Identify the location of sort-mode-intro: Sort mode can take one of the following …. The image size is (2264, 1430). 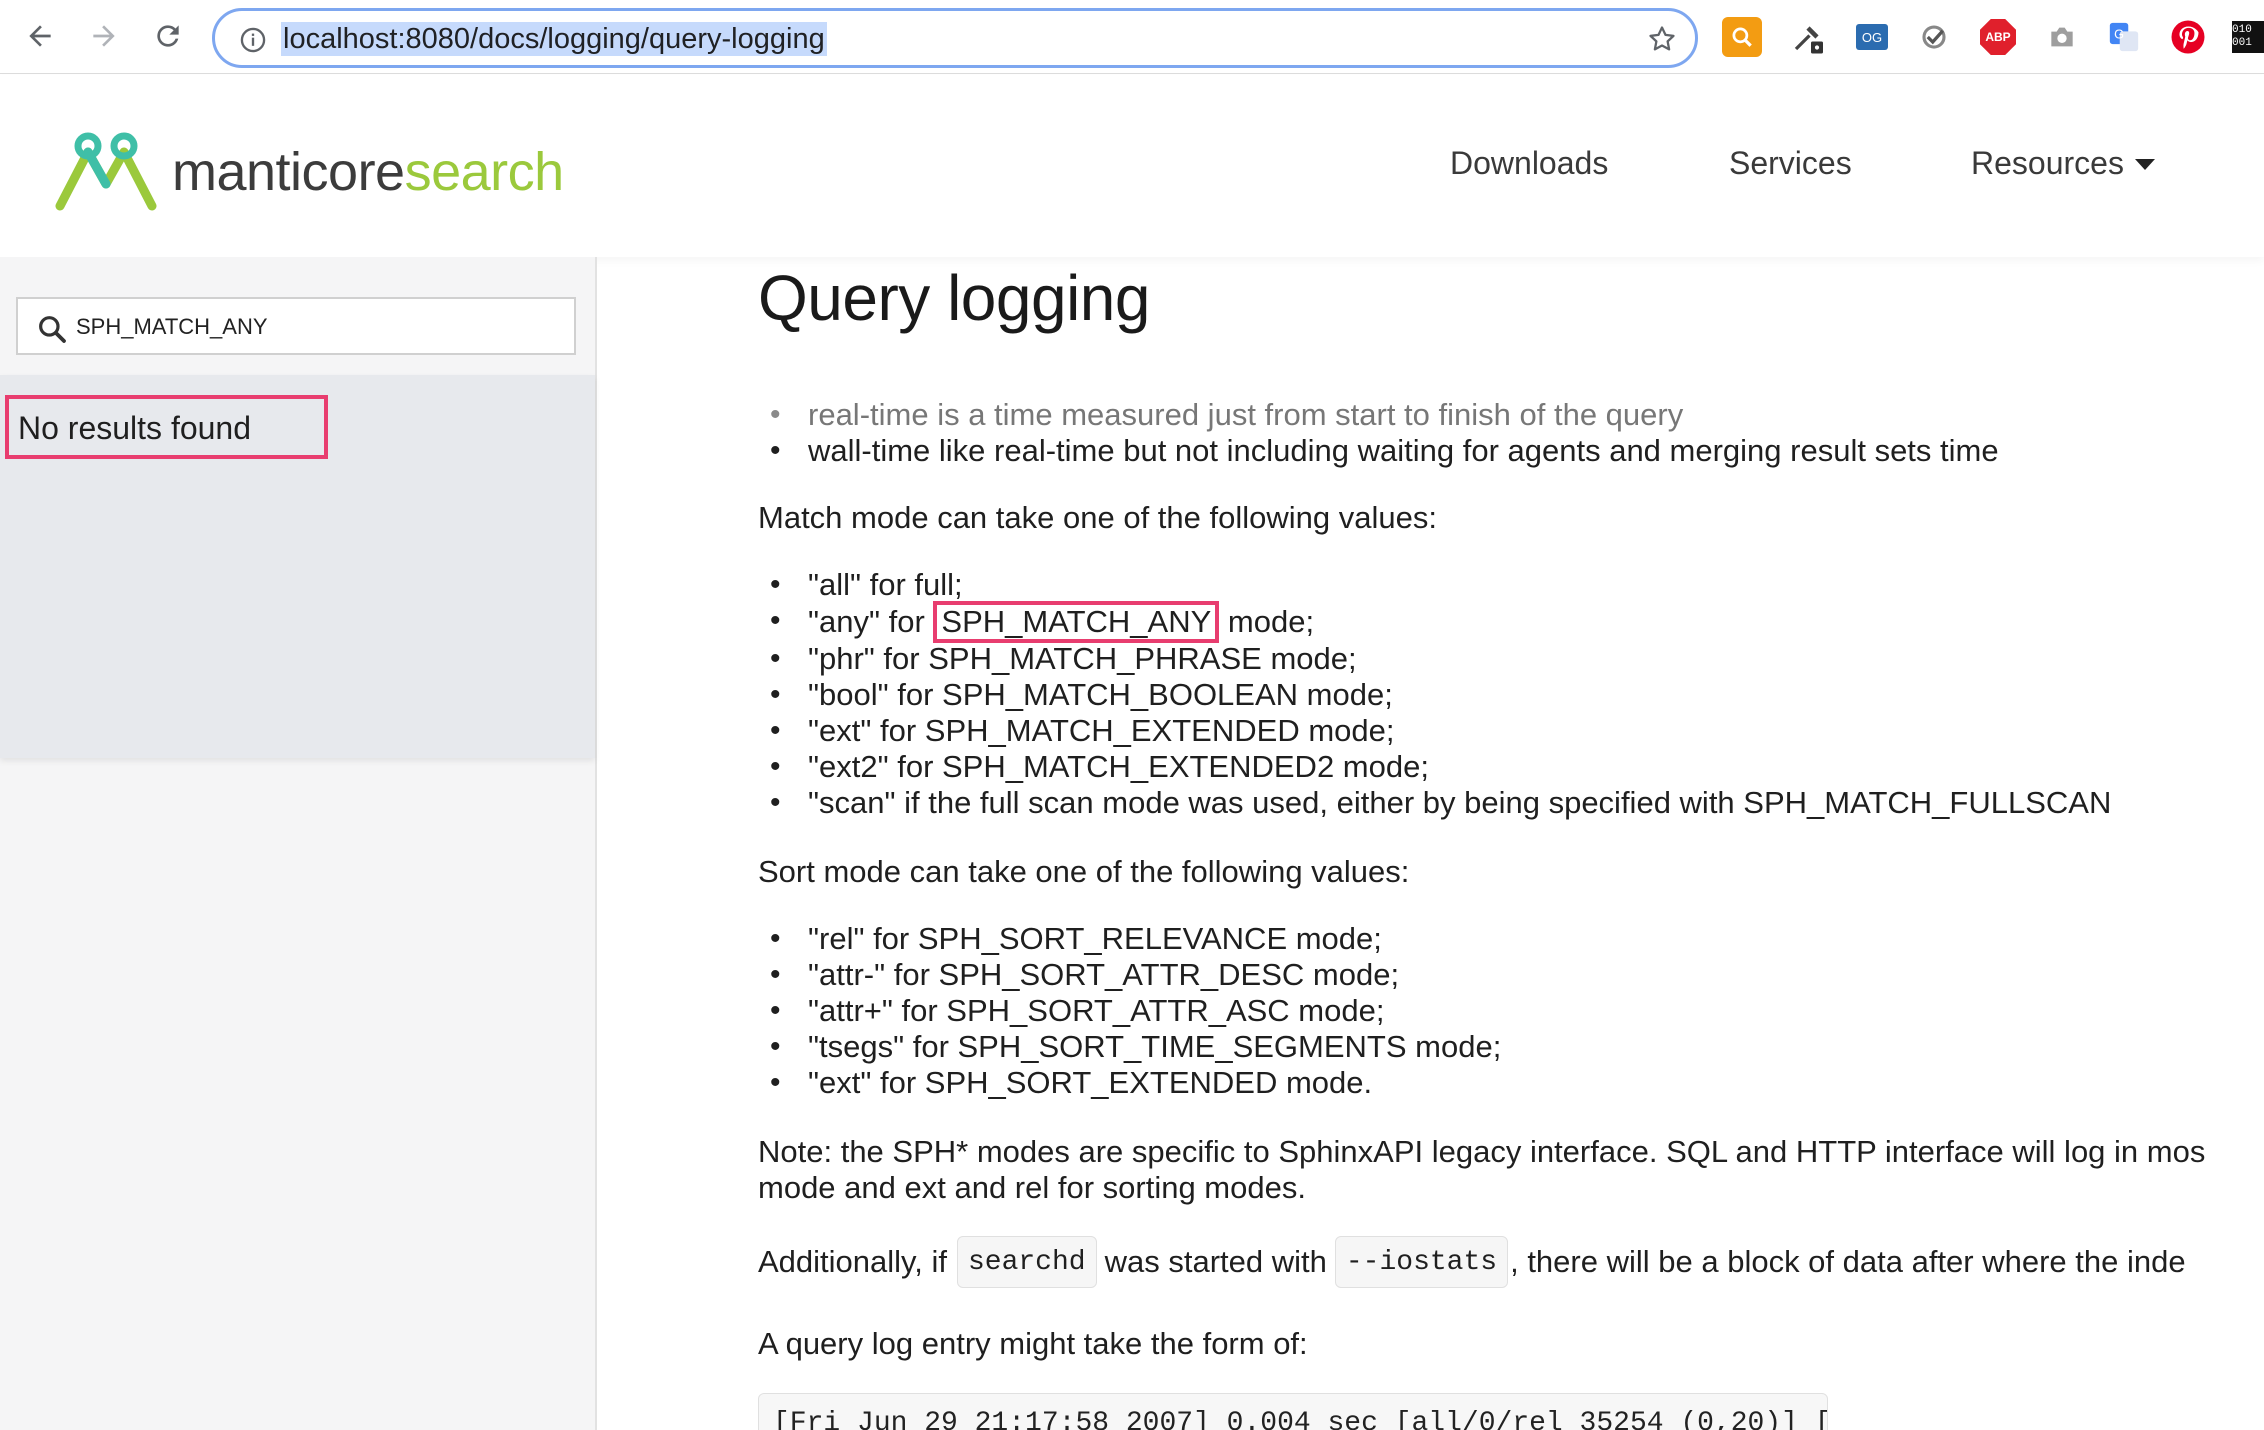
(1084, 871).